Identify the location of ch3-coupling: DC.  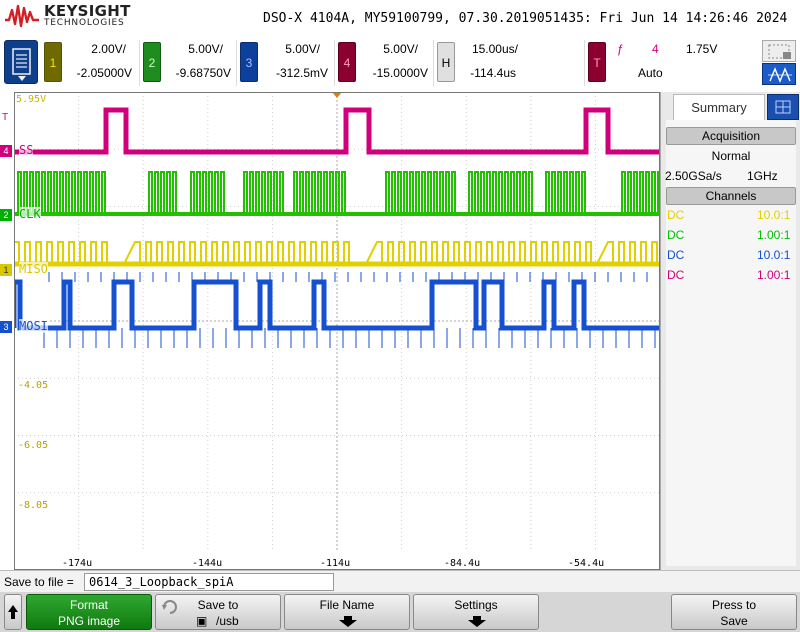
(676, 255).